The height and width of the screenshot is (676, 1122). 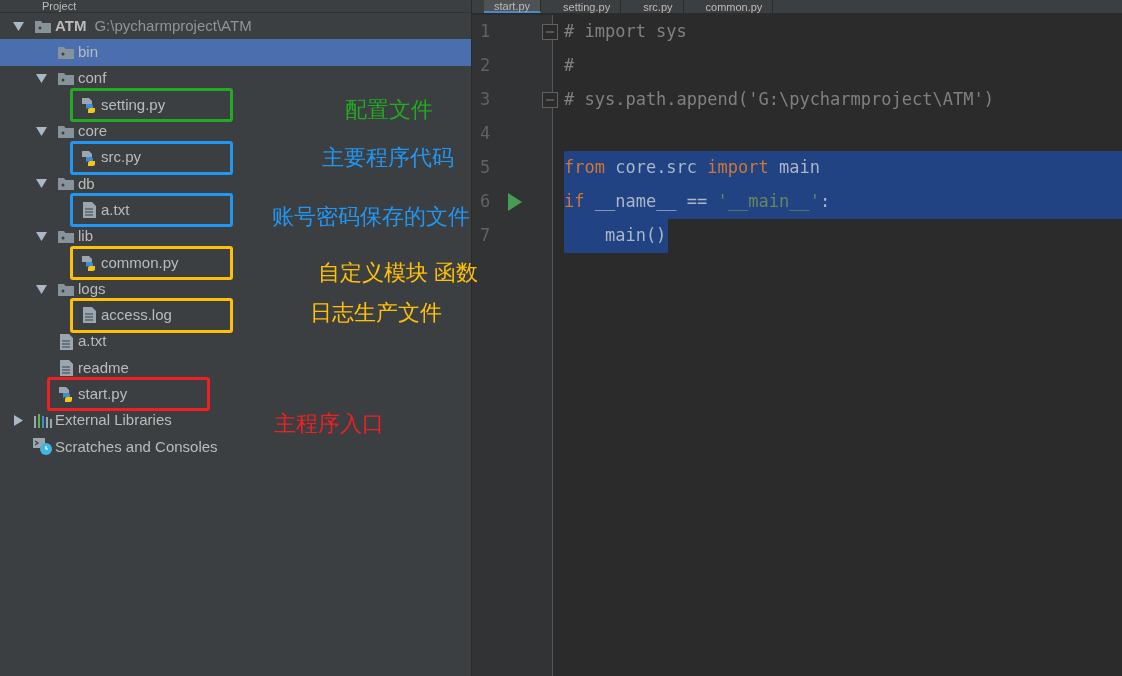 I want to click on tree-item-label: src.py, so click(x=121, y=157).